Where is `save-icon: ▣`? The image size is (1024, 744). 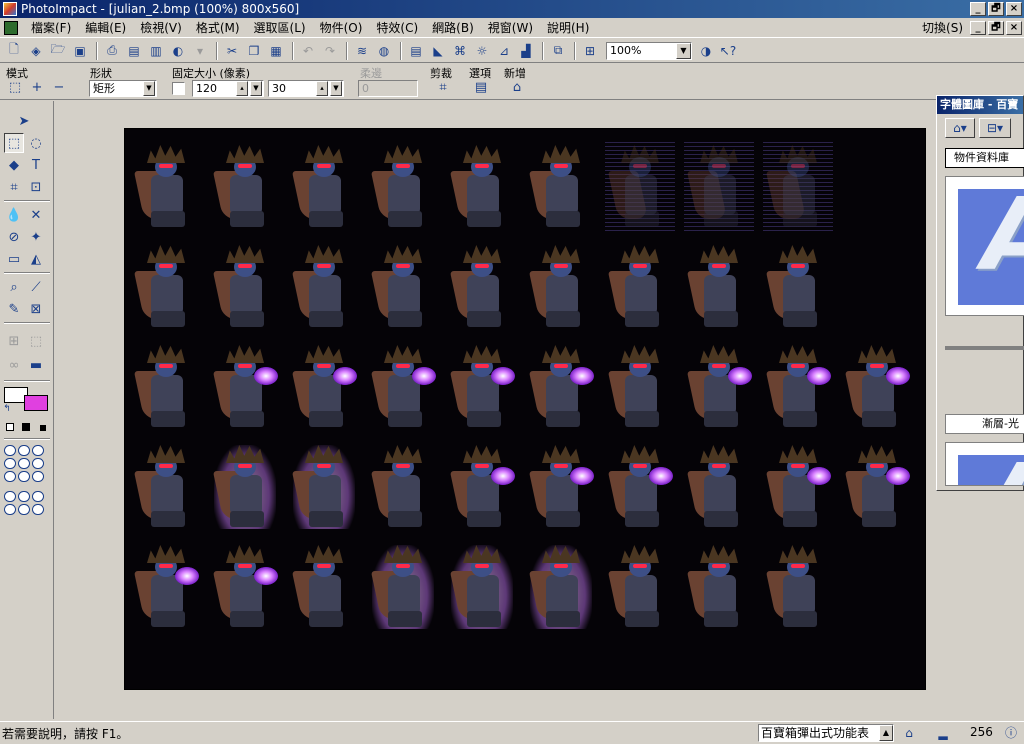
save-icon: ▣ is located at coordinates (80, 51).